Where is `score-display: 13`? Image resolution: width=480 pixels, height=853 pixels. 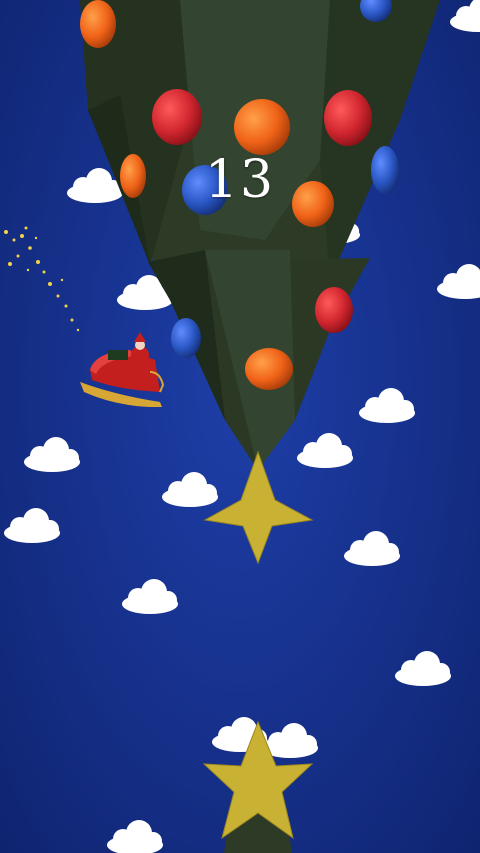 score-display: 13 is located at coordinates (240, 180).